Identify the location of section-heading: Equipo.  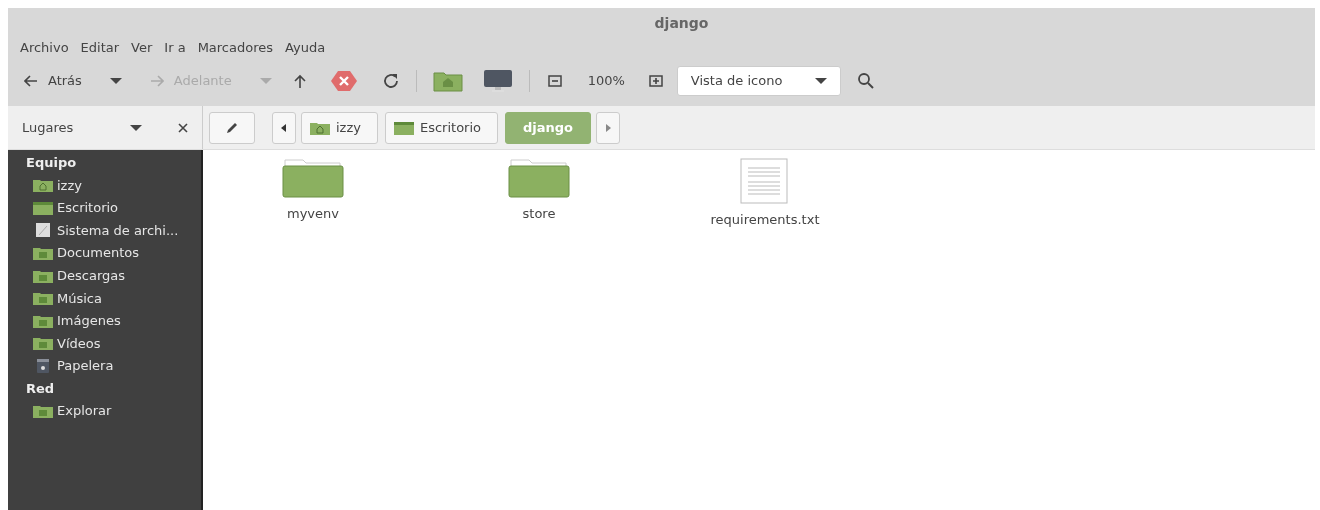
(51, 163).